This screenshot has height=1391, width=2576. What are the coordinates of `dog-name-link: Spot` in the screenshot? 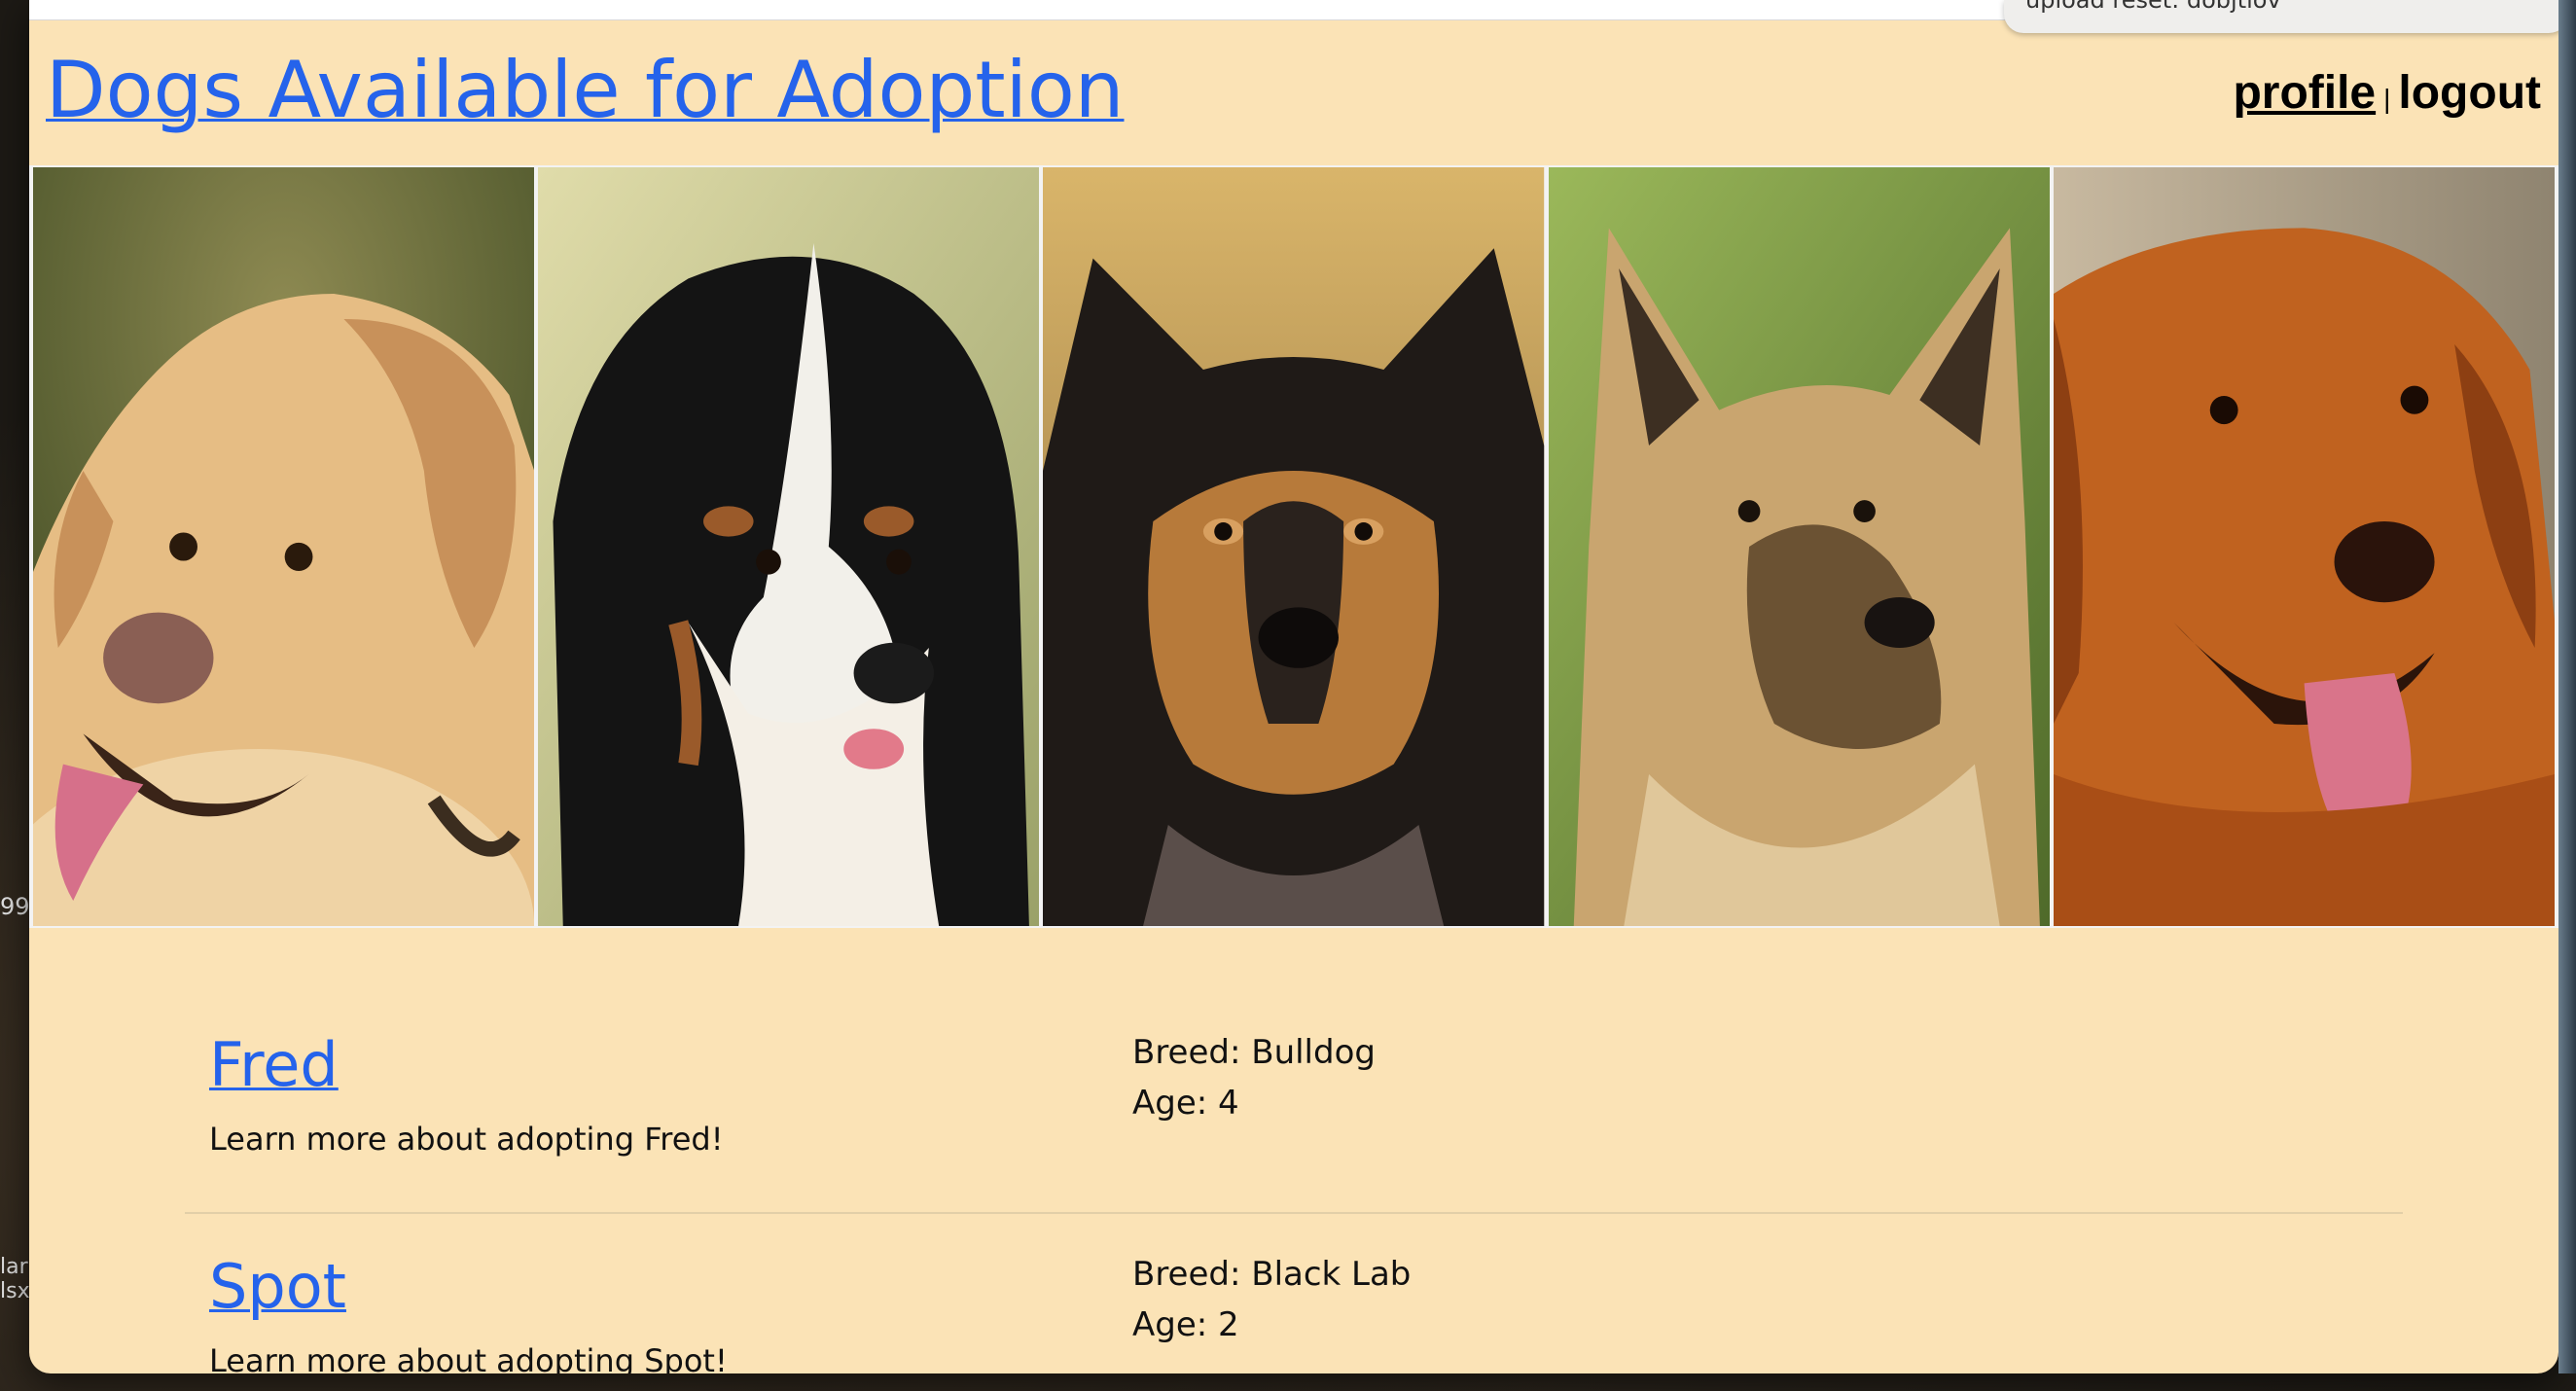 It's located at (277, 1286).